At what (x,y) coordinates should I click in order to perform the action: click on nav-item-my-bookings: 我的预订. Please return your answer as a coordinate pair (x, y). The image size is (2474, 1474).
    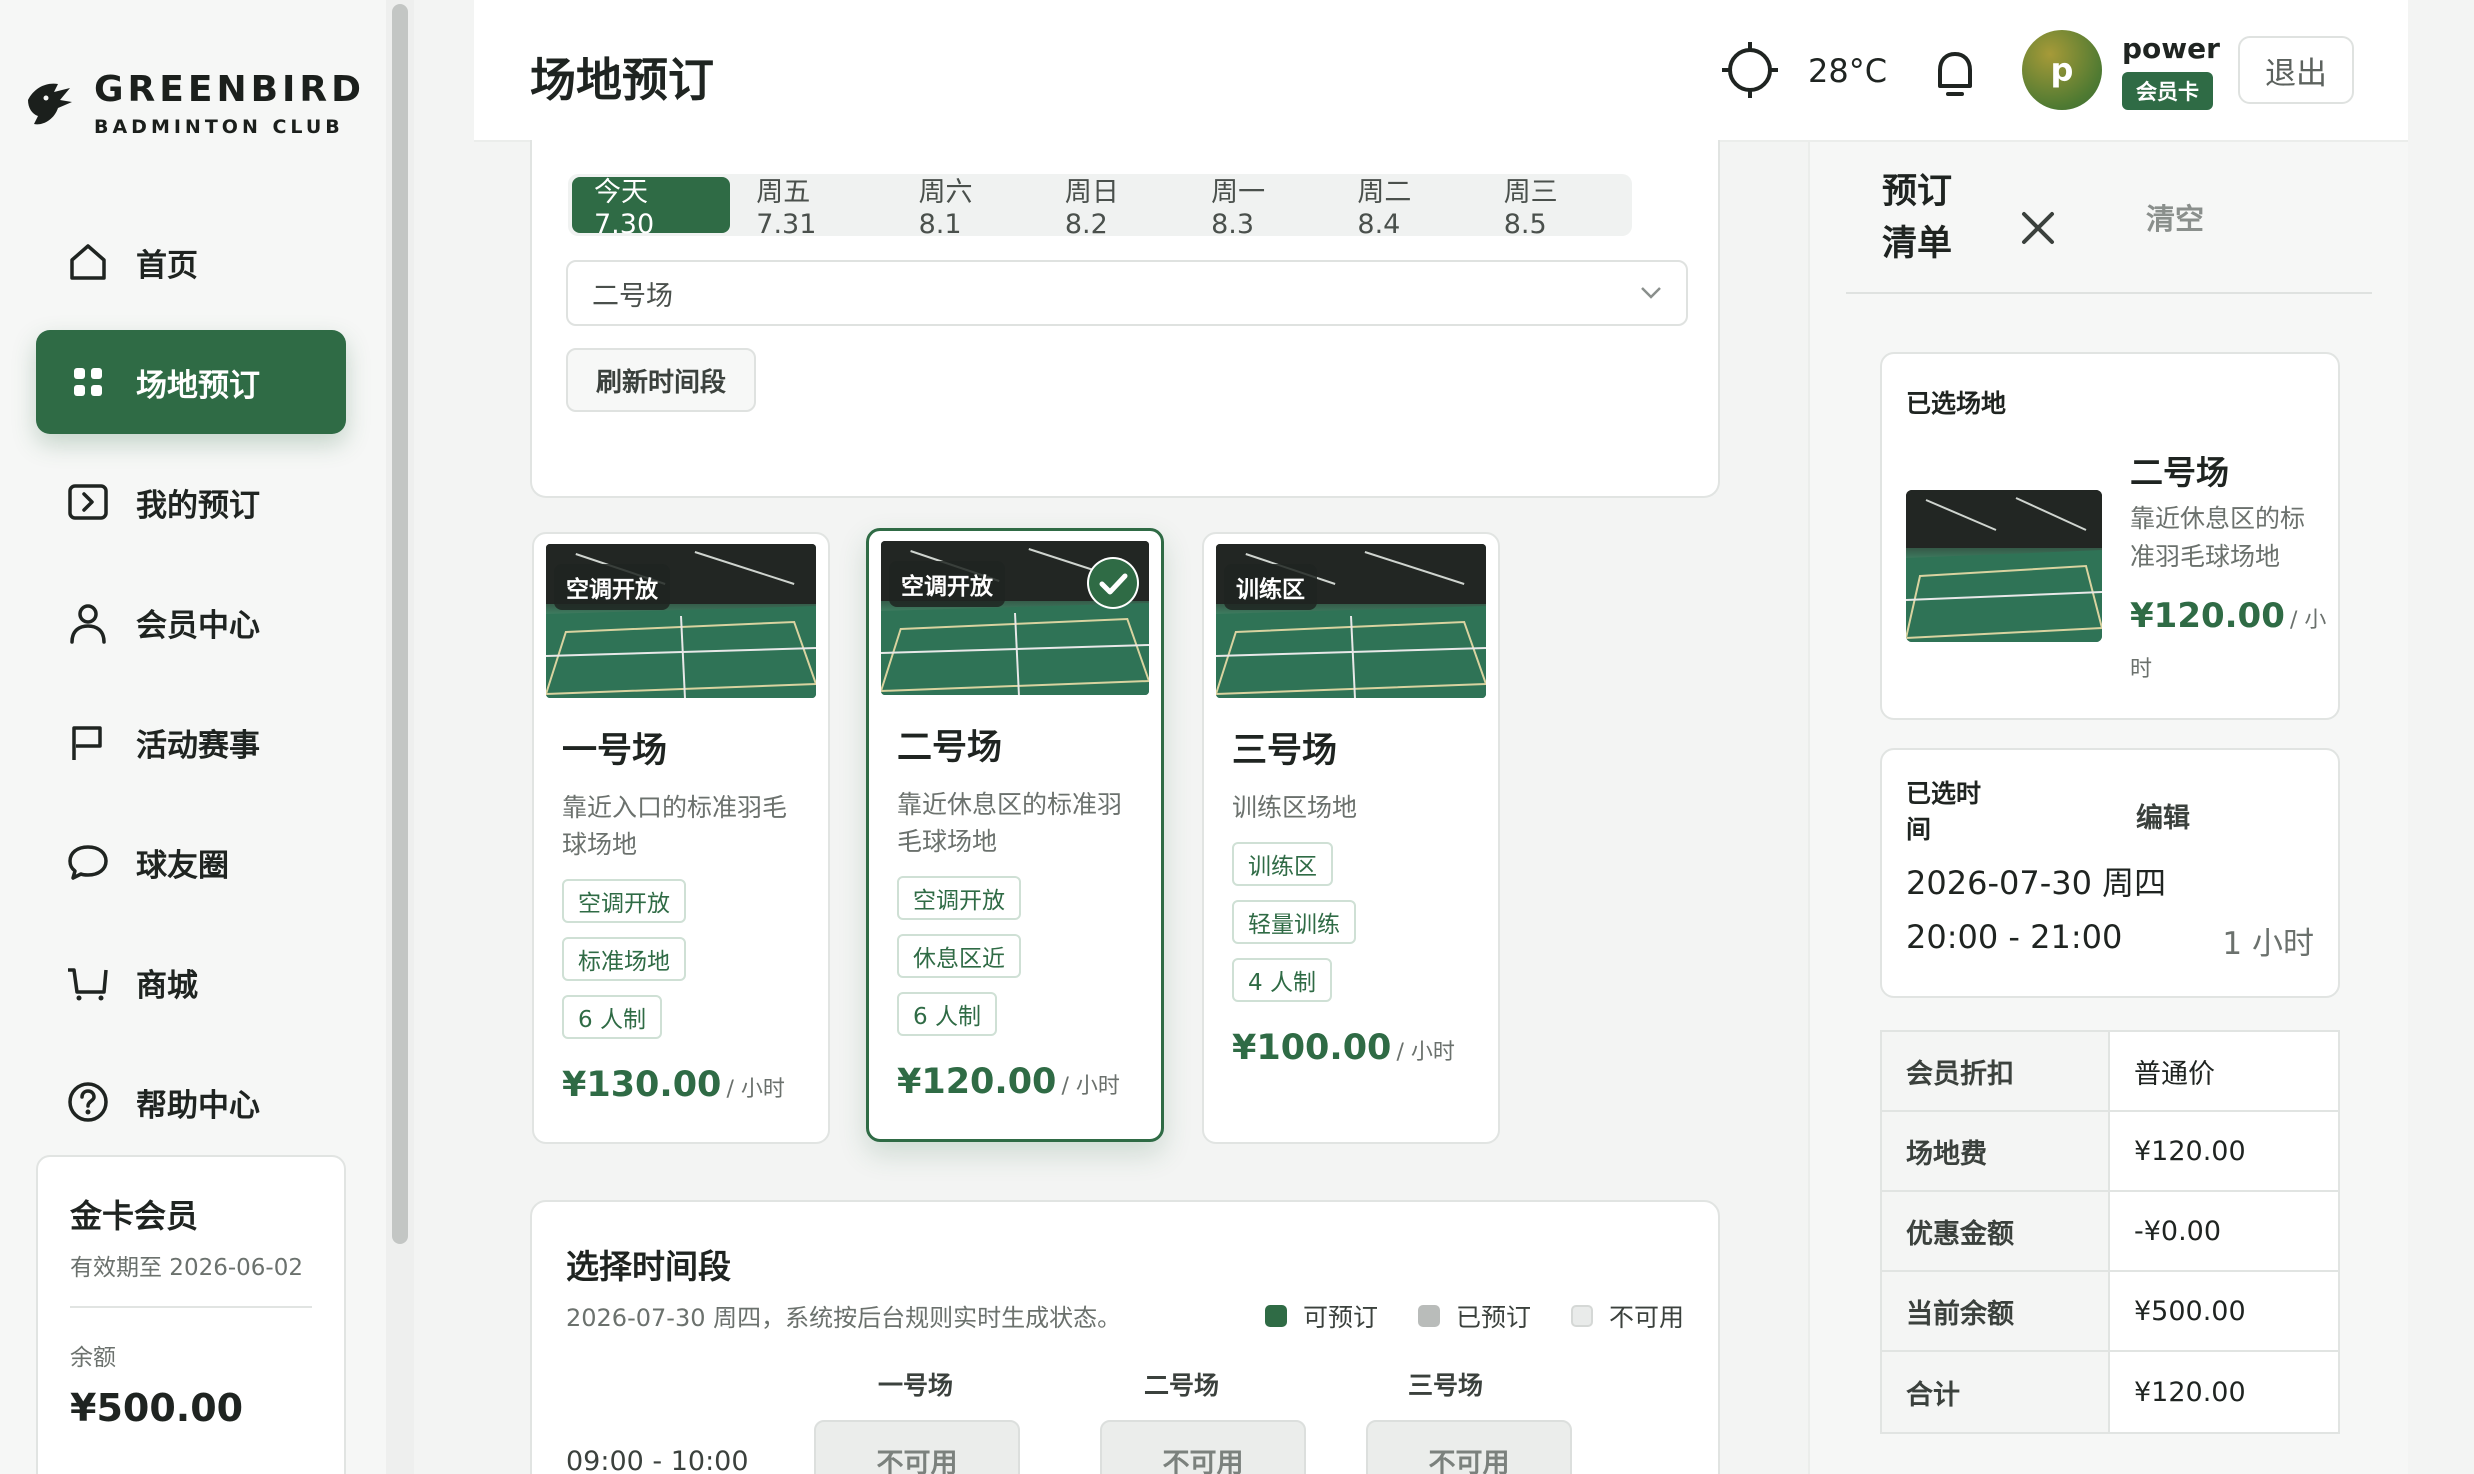
    Looking at the image, I should click on (191, 502).